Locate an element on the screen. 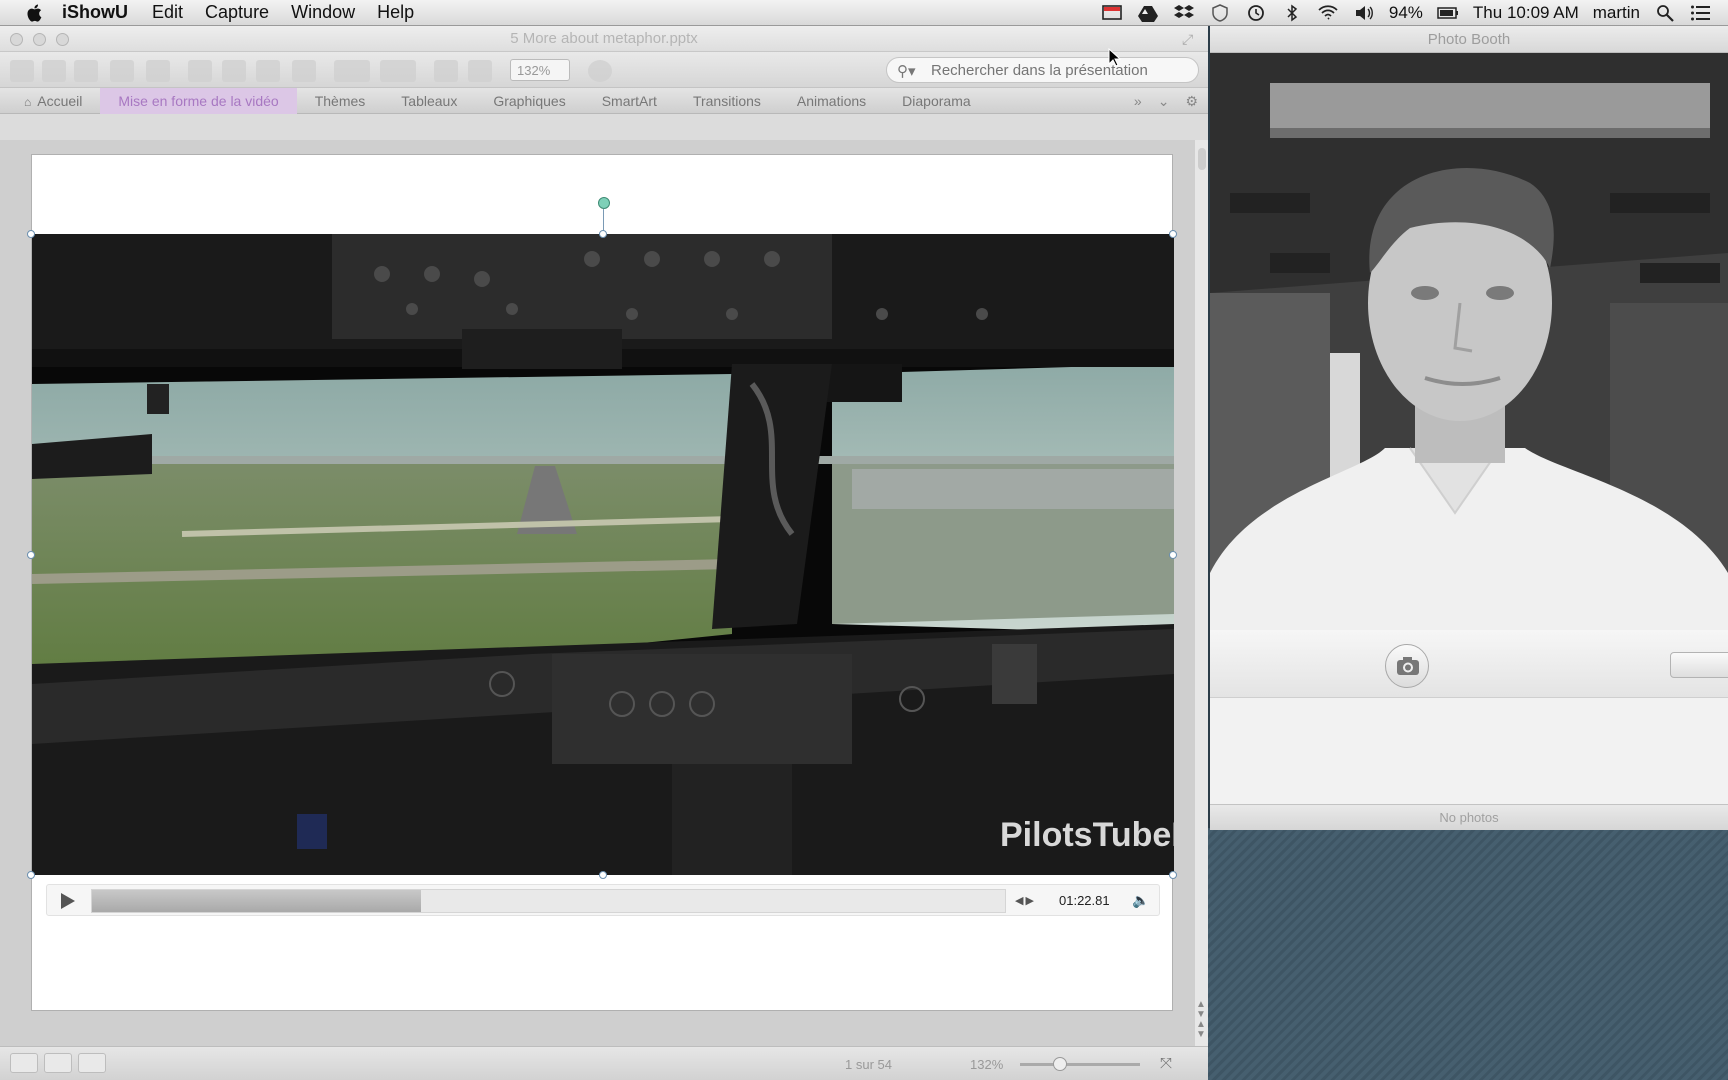  step-icon: ◀▶ is located at coordinates (1025, 900).